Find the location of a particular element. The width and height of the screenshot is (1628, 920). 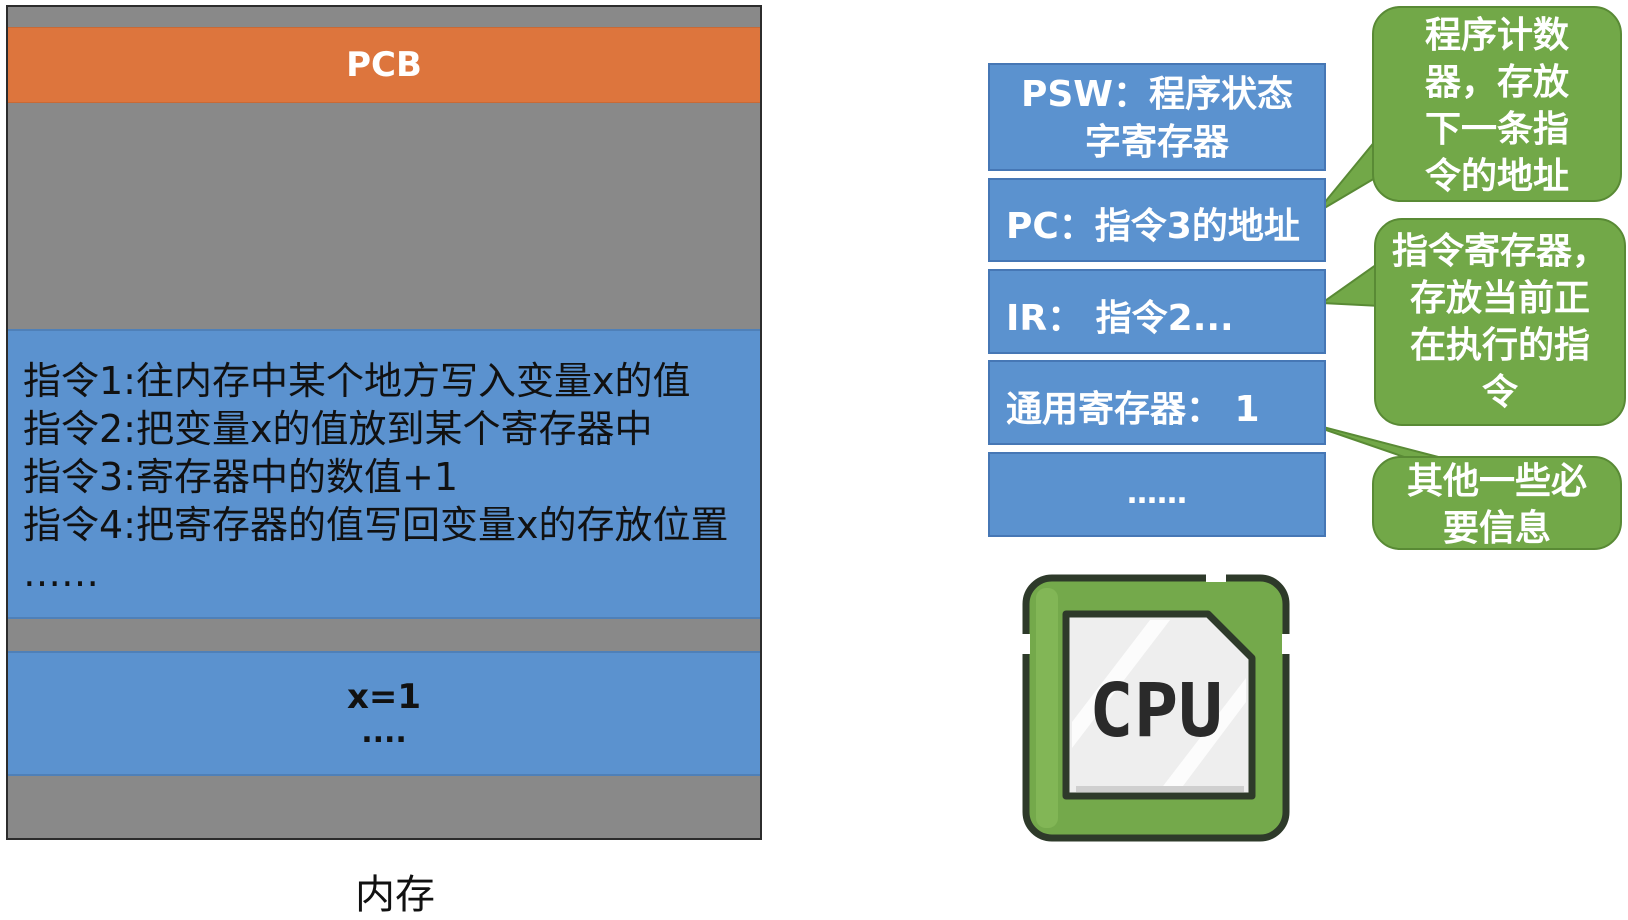

other-callout-line: 要信息 is located at coordinates (1496, 528).